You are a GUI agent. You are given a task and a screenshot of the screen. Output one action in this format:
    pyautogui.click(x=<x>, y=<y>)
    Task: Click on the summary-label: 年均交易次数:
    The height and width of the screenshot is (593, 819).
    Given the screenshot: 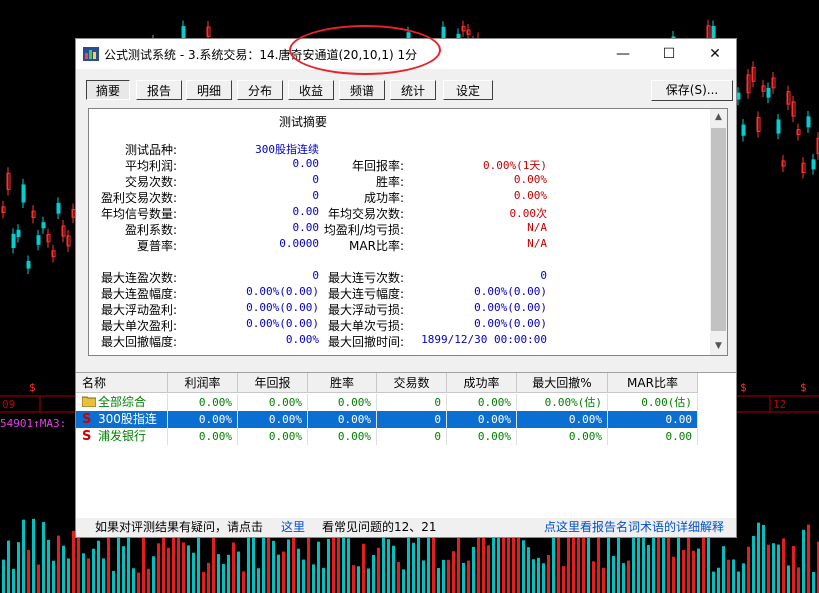 What is the action you would take?
    pyautogui.click(x=365, y=214)
    